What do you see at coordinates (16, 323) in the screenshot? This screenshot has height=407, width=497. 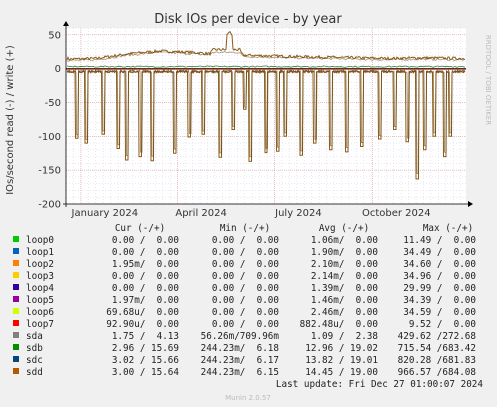 I see `legend-swatch-loop7` at bounding box center [16, 323].